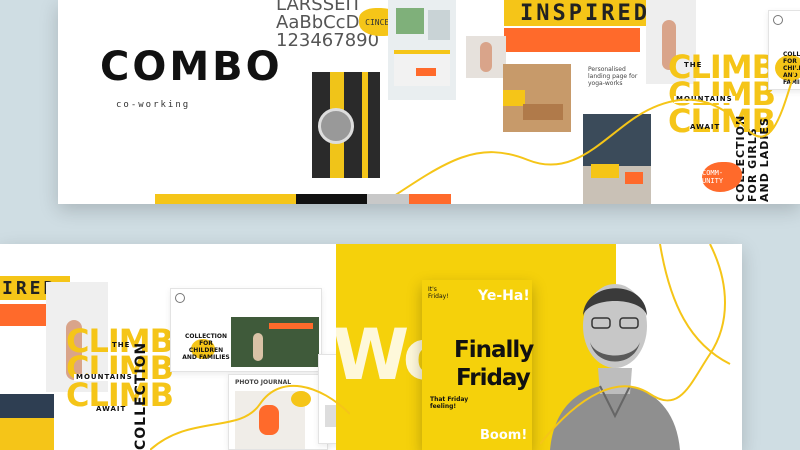 The height and width of the screenshot is (450, 800). I want to click on site-heading: COLLECTION FOR CHILDREN AND FAMILIES, so click(206, 347).